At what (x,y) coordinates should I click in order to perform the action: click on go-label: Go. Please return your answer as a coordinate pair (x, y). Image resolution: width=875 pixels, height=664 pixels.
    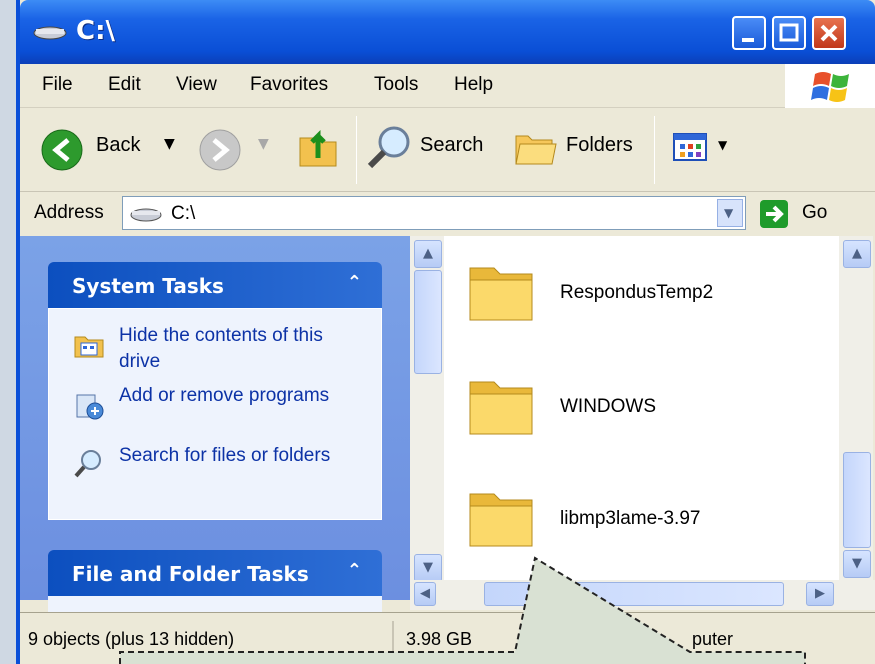
    Looking at the image, I should click on (814, 213).